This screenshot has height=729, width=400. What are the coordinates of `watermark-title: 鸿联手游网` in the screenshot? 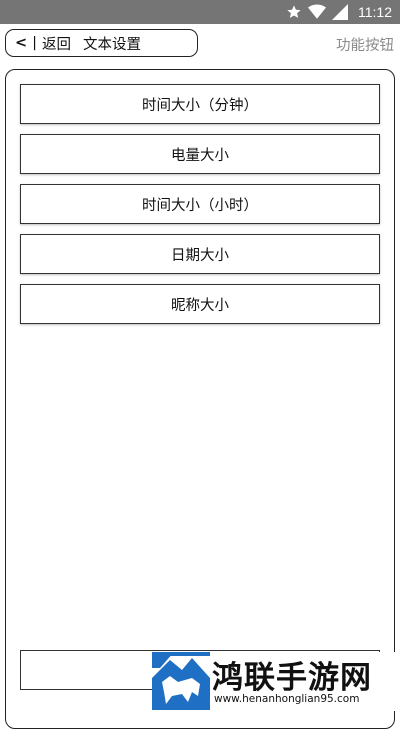 It's located at (292, 678).